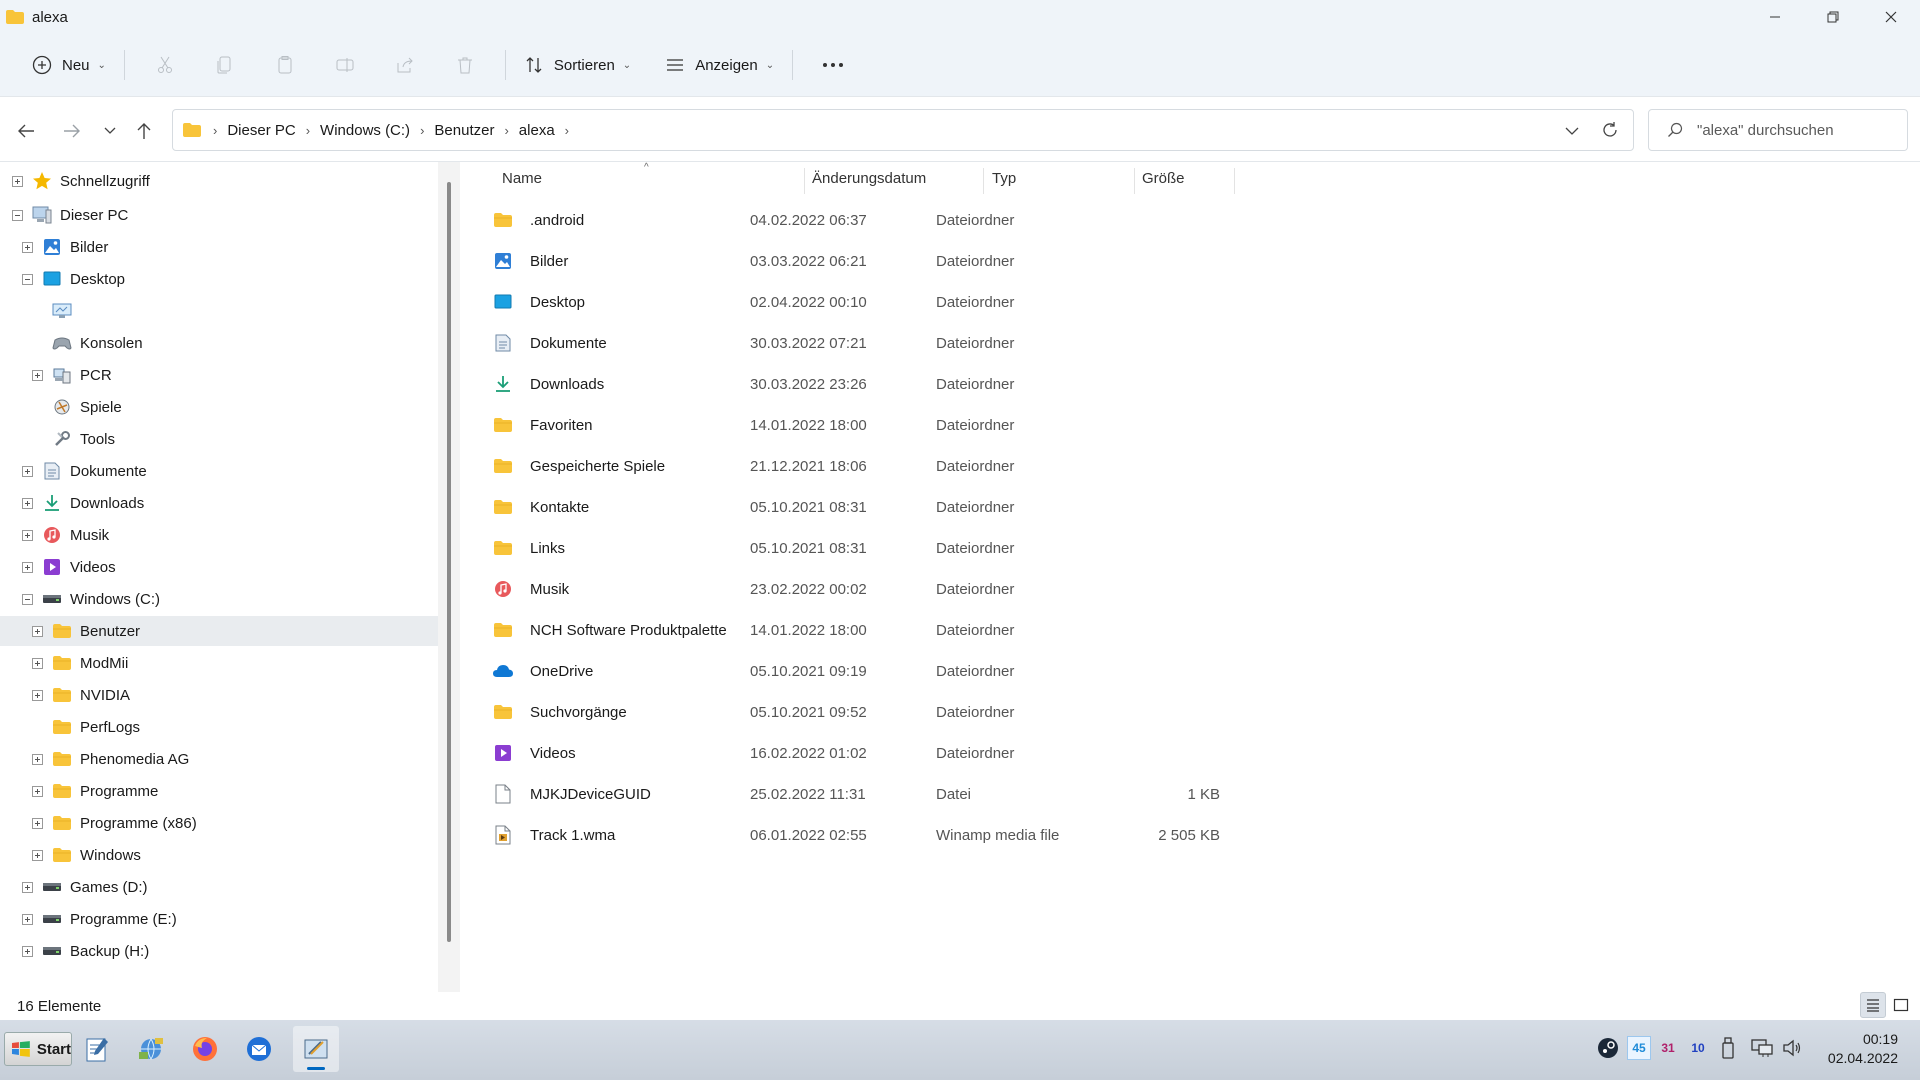  I want to click on volume-icon, so click(1792, 1048).